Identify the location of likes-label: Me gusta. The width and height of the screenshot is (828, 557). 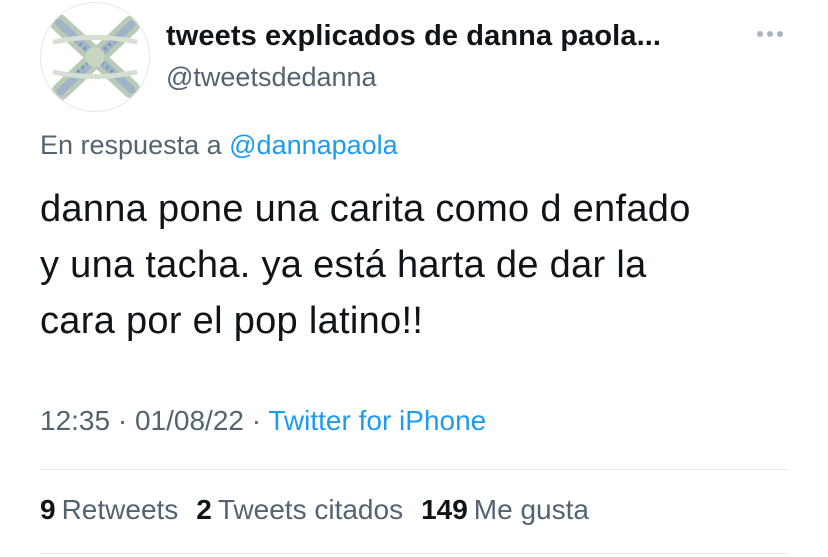
(531, 509).